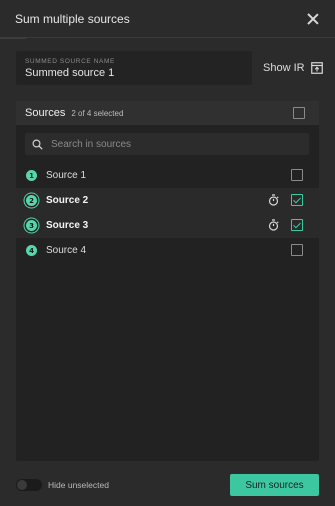 The image size is (335, 506). What do you see at coordinates (299, 113) in the screenshot?
I see `select-all-checkbox` at bounding box center [299, 113].